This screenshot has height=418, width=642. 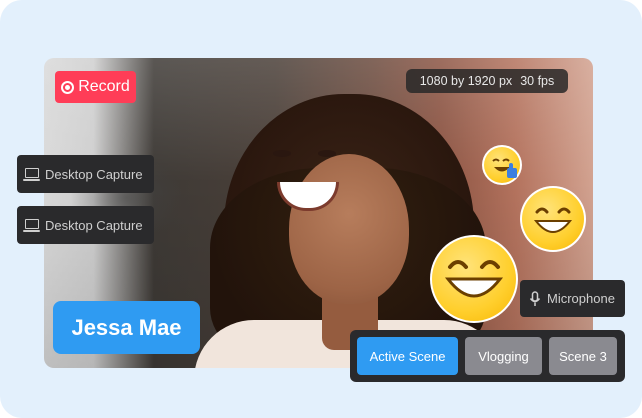 I want to click on resolution-badge: 1080 by 1920 px 30 fps, so click(x=487, y=81).